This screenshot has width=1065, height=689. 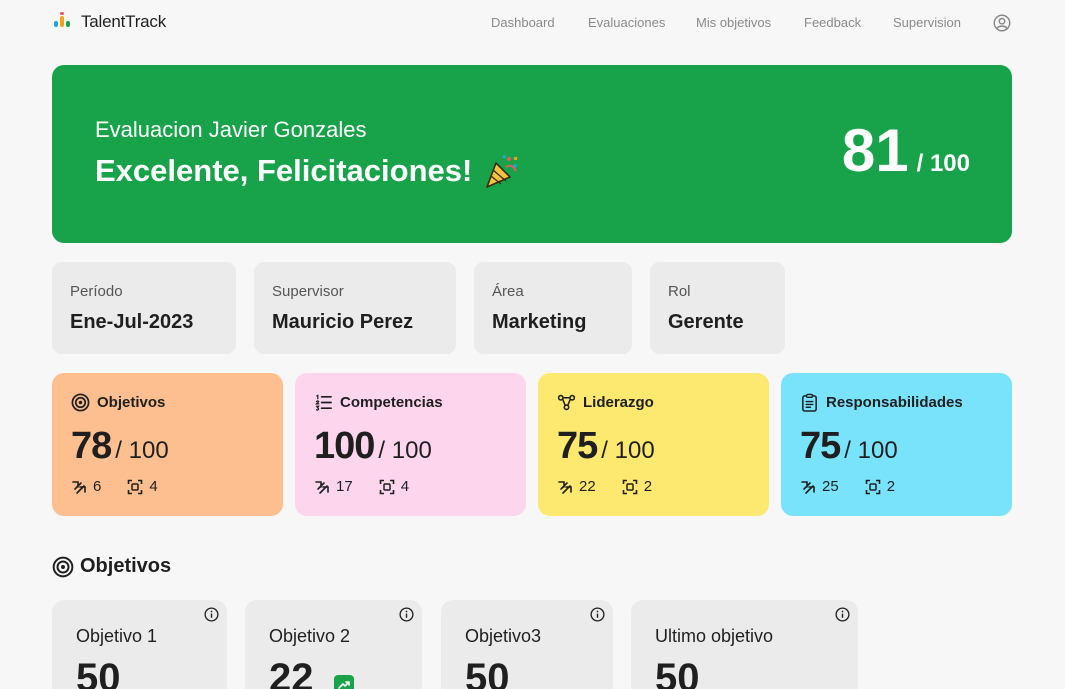 What do you see at coordinates (391, 402) in the screenshot?
I see `score-card-title: Competencias` at bounding box center [391, 402].